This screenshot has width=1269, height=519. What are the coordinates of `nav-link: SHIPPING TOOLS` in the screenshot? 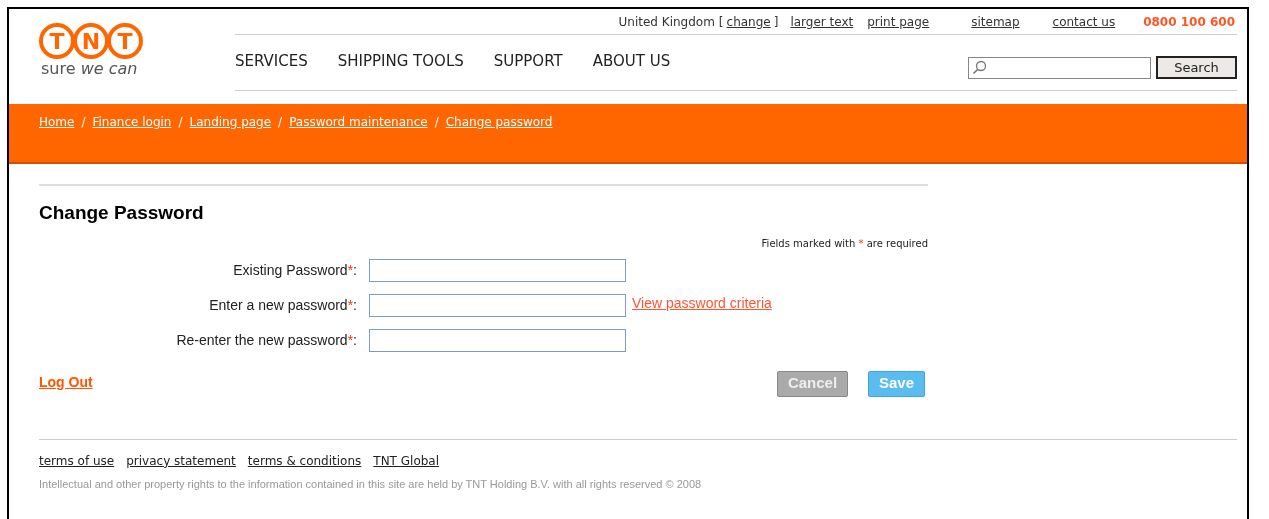 It's located at (400, 61).